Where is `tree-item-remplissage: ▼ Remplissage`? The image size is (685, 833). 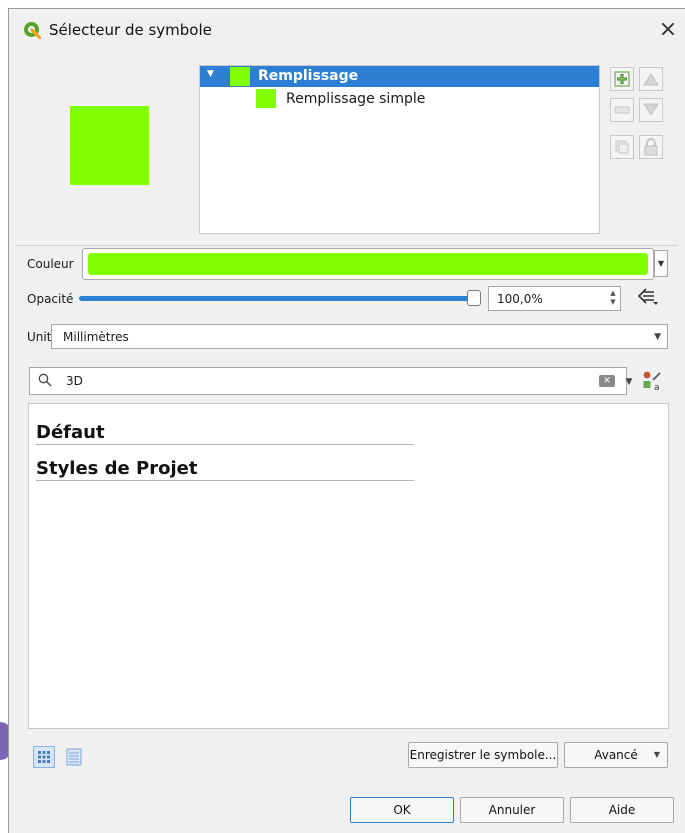
tree-item-remplissage: ▼ Remplissage is located at coordinates (399, 76).